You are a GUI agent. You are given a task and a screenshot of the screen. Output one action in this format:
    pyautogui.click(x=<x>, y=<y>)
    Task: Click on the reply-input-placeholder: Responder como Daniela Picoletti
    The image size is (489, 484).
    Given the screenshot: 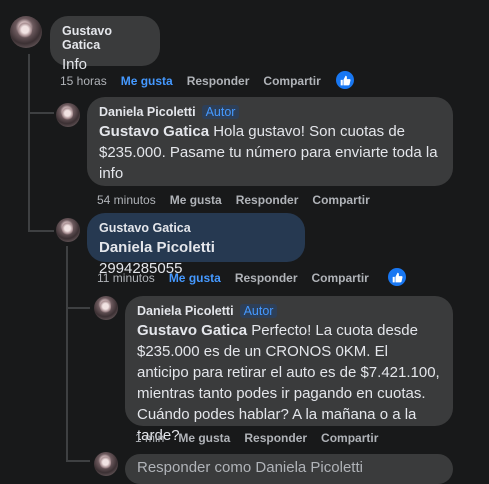 What is the action you would take?
    pyautogui.click(x=250, y=467)
    